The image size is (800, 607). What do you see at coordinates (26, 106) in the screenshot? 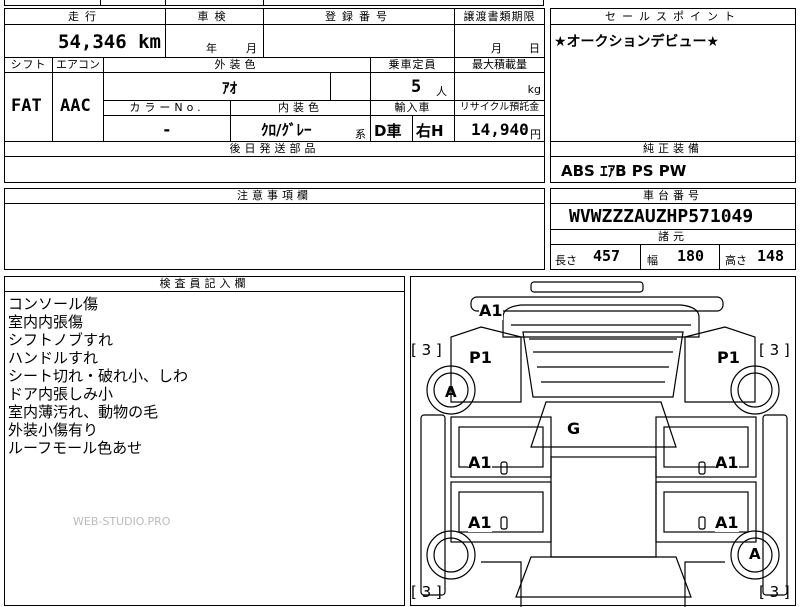
I see `shift-value: FAT` at bounding box center [26, 106].